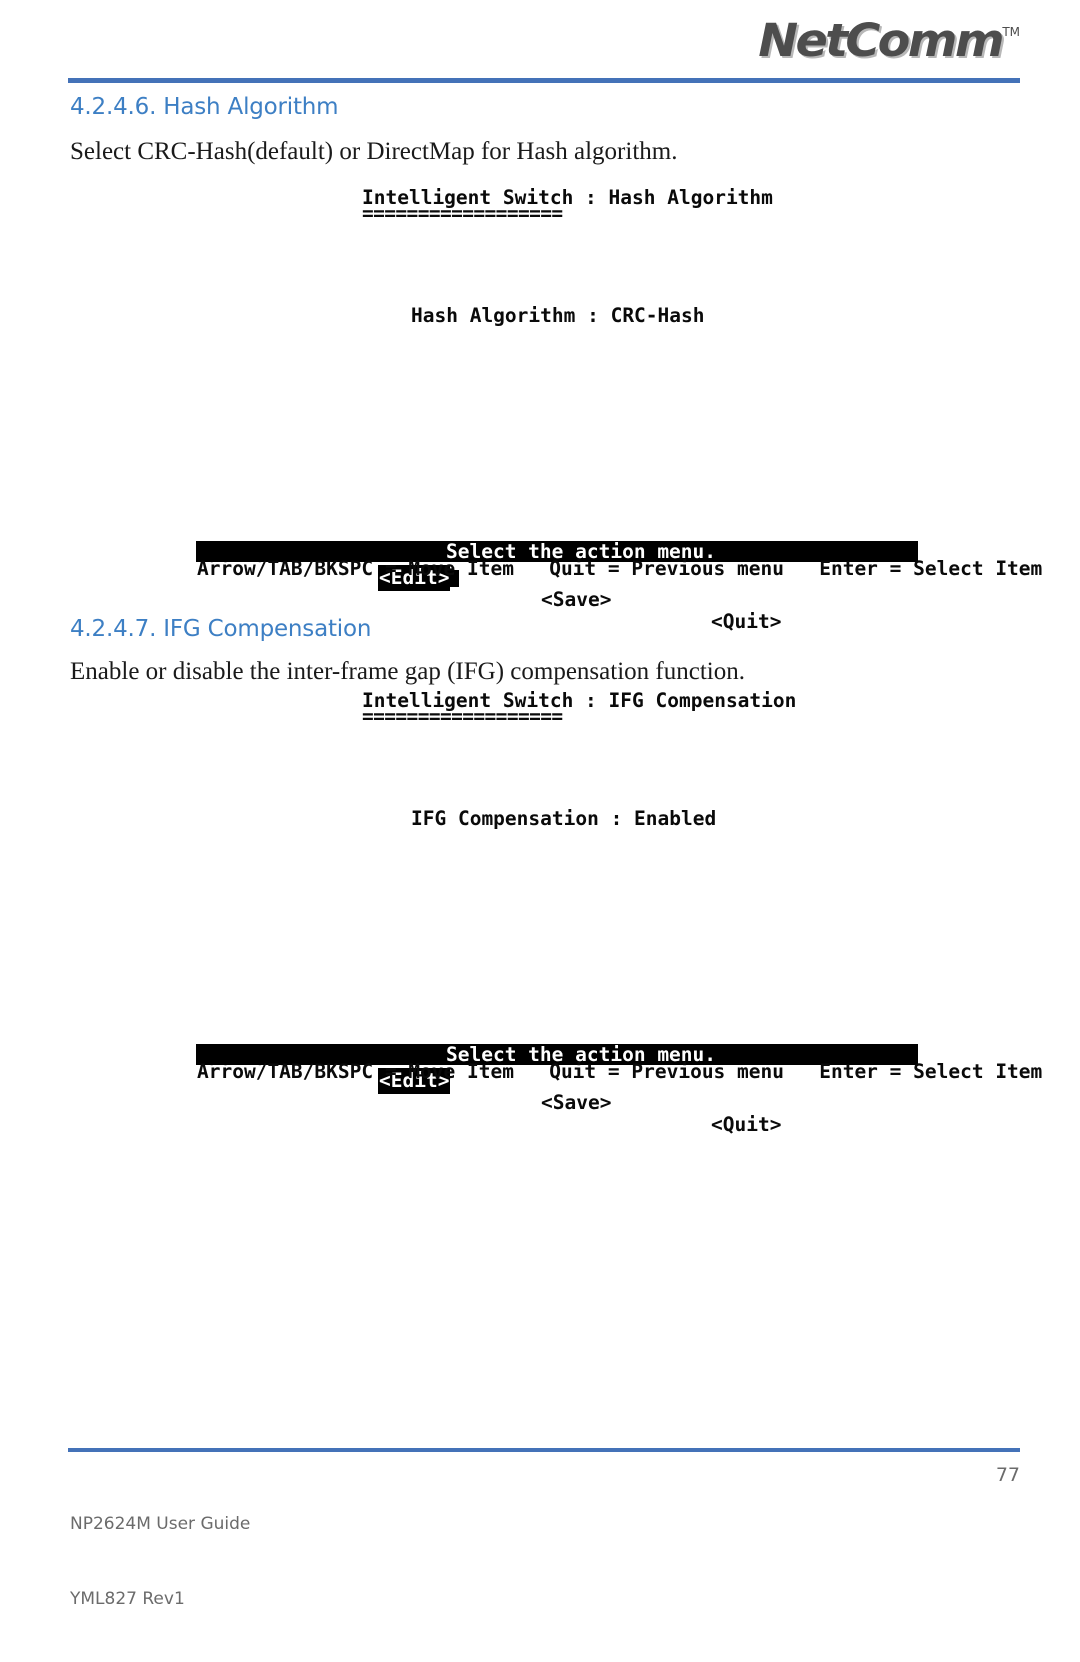 This screenshot has width=1080, height=1662. Describe the element at coordinates (160, 1562) in the screenshot. I see `footer-doc-info: NP2624M User Guide YML827 Rev1` at that location.